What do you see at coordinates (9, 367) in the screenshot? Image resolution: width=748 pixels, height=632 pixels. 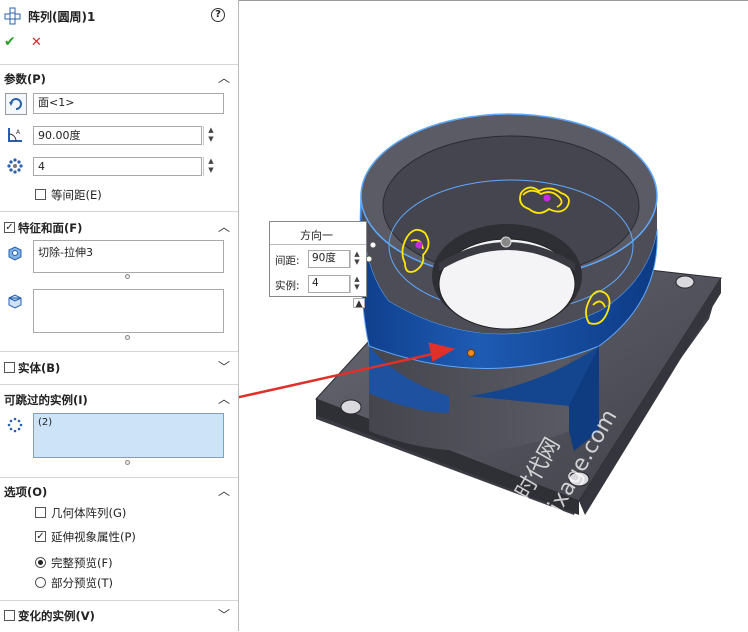 I see `bodies-checkbox` at bounding box center [9, 367].